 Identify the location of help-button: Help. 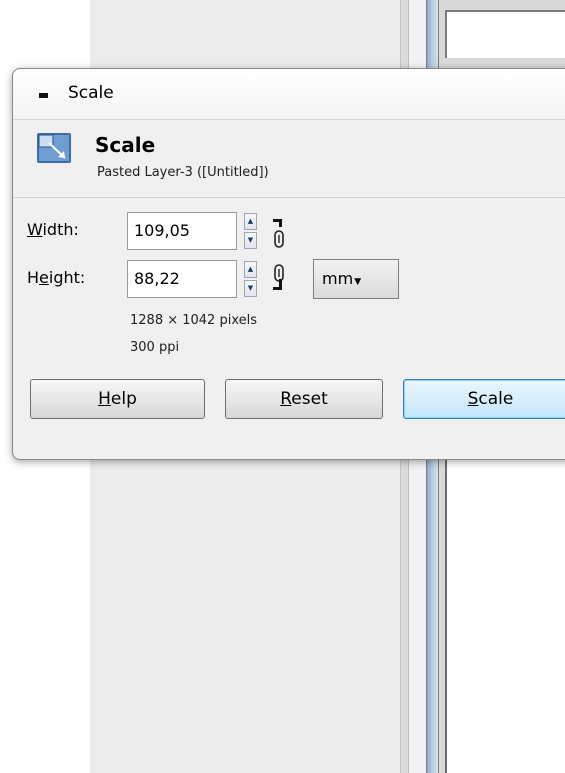
(117, 399).